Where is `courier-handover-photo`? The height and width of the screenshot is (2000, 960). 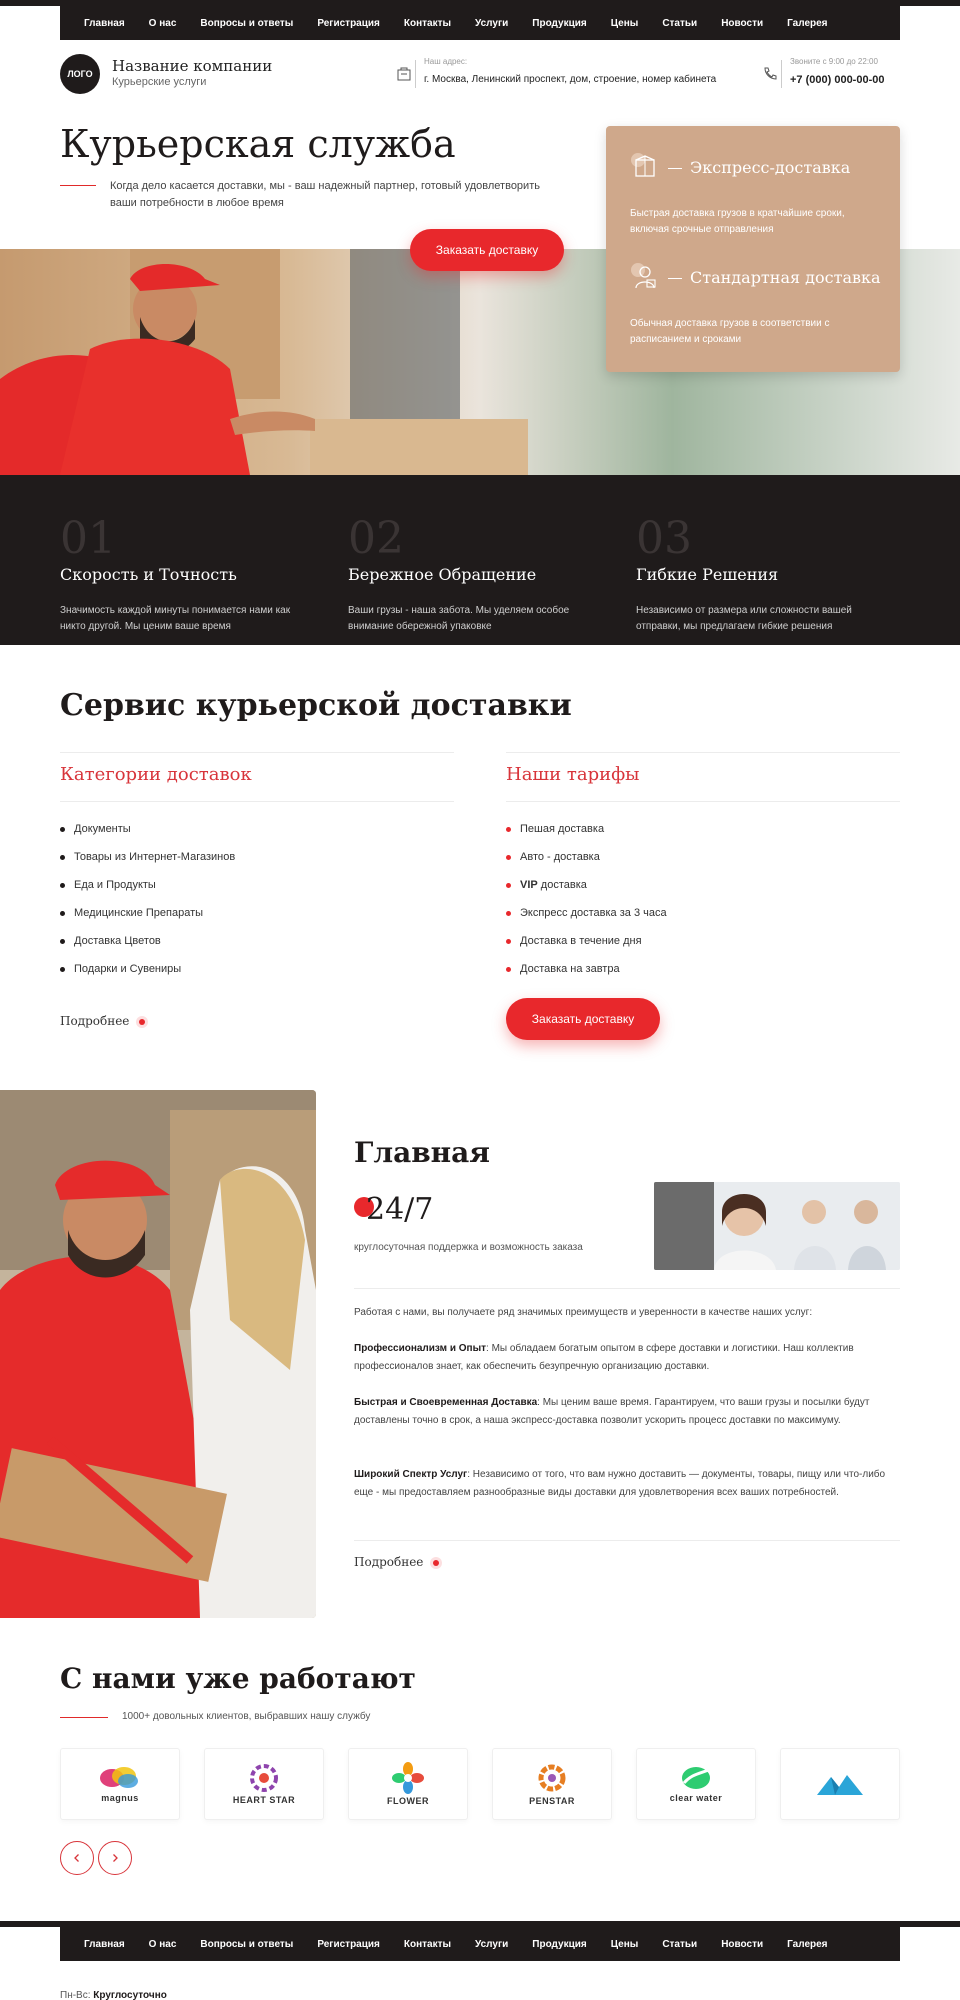
courier-handover-photo is located at coordinates (158, 1354).